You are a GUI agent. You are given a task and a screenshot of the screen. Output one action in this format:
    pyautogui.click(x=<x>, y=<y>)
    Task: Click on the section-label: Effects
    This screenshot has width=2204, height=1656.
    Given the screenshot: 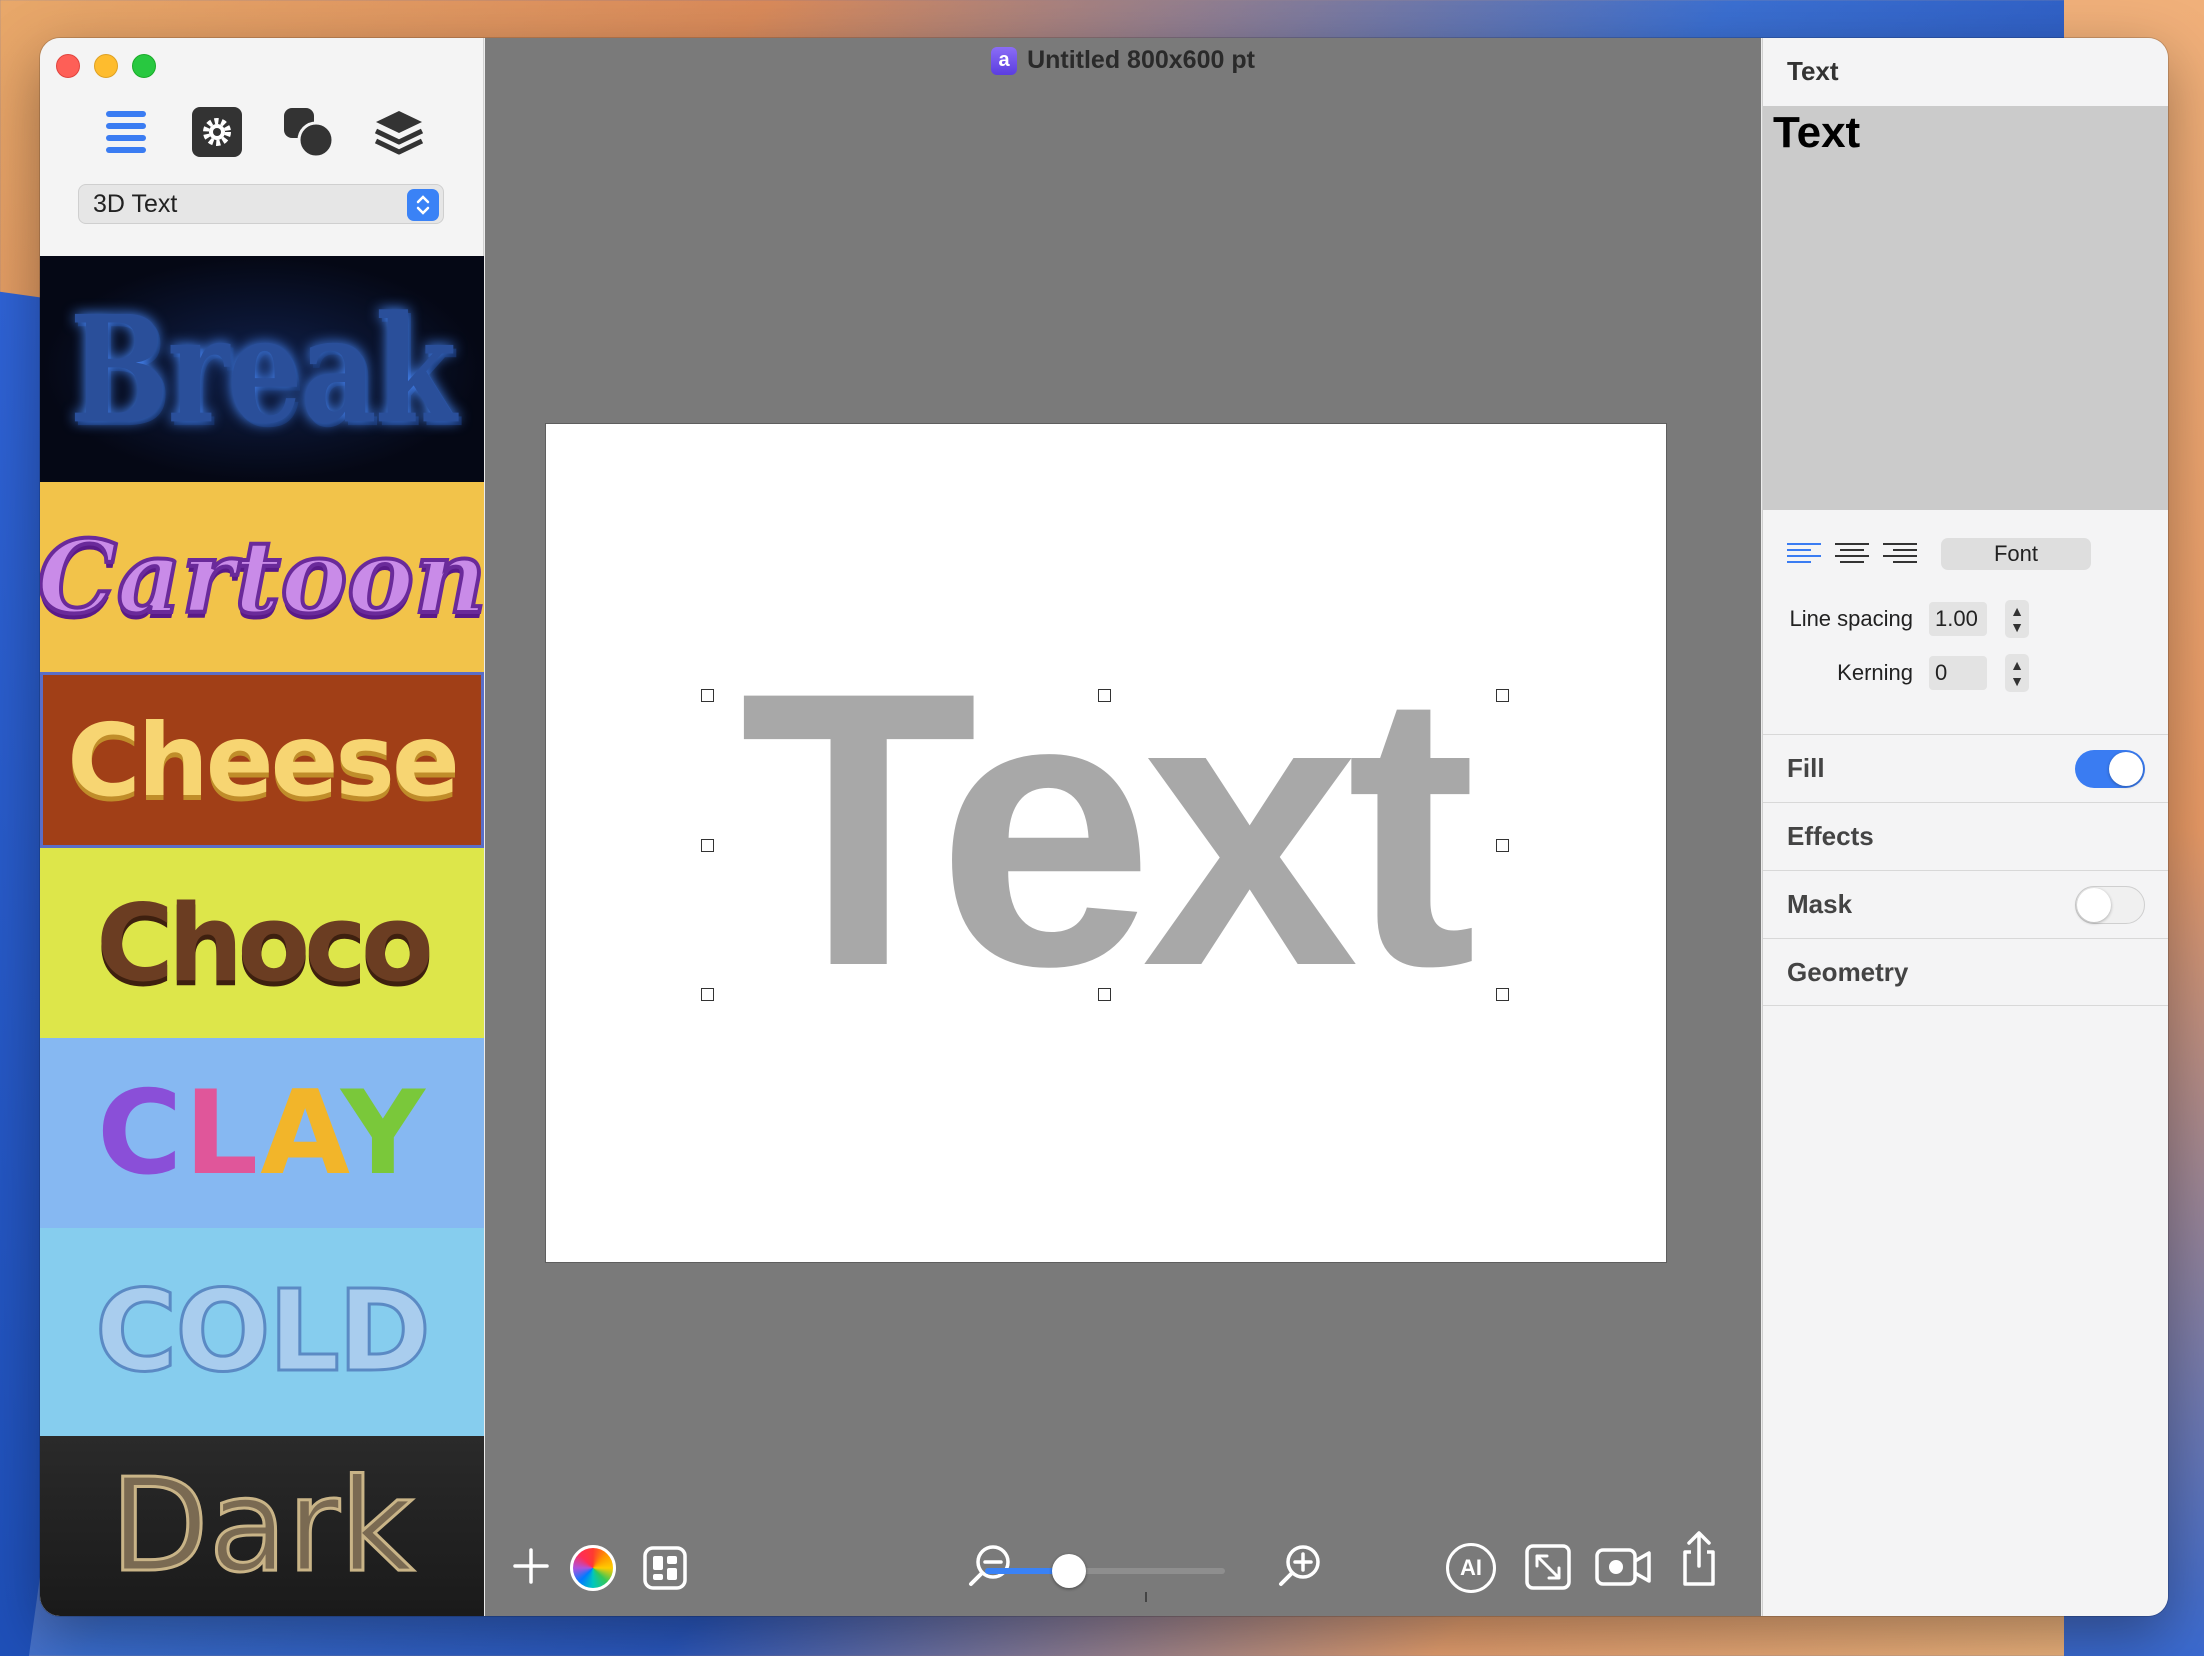 What is the action you would take?
    pyautogui.click(x=1830, y=836)
    